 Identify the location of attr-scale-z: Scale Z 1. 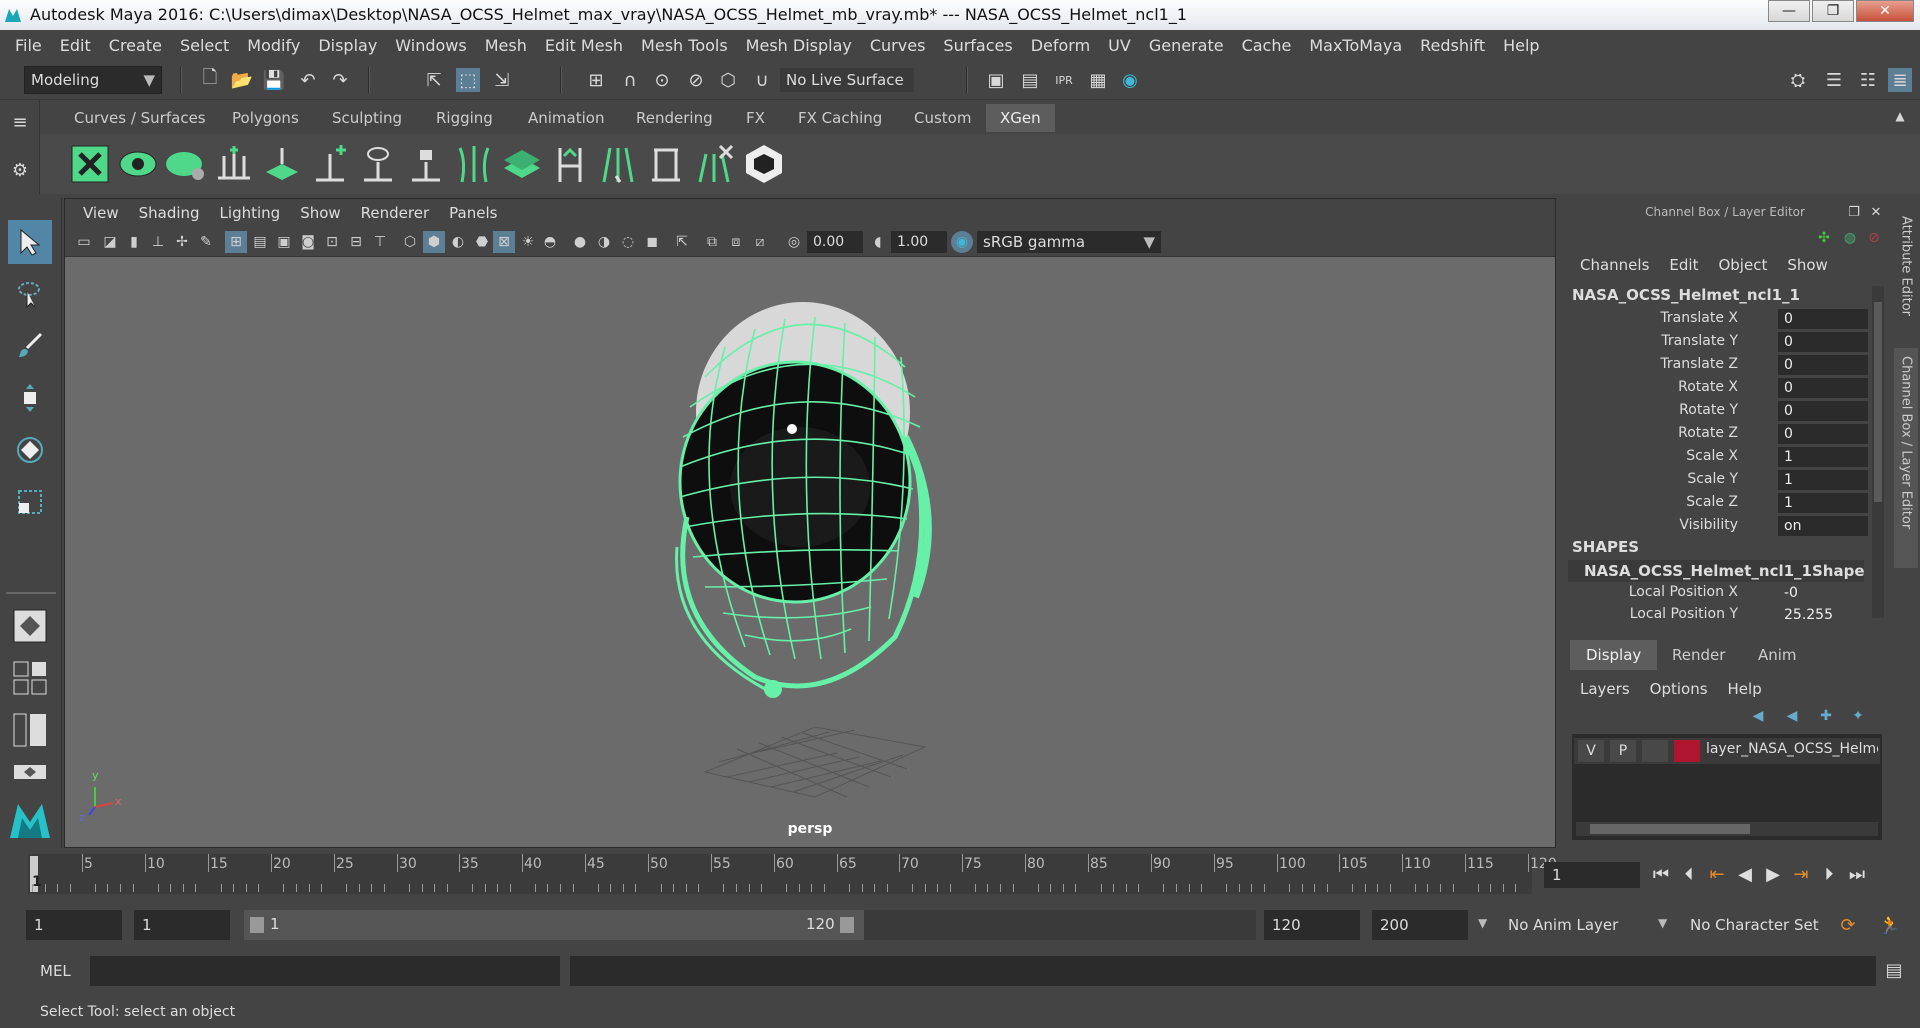
(1716, 503).